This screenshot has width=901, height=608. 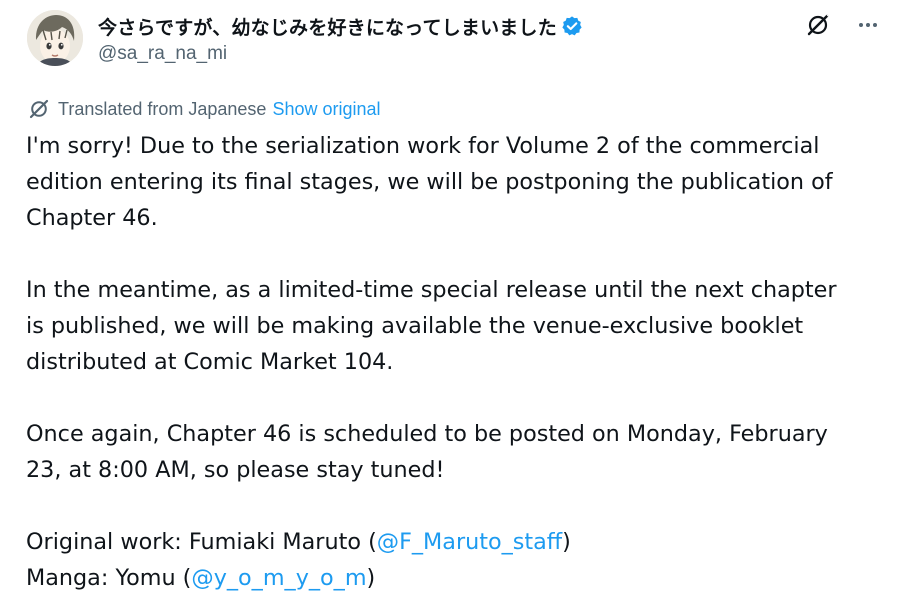 I want to click on tweet-line: Chapter 46., so click(x=92, y=218).